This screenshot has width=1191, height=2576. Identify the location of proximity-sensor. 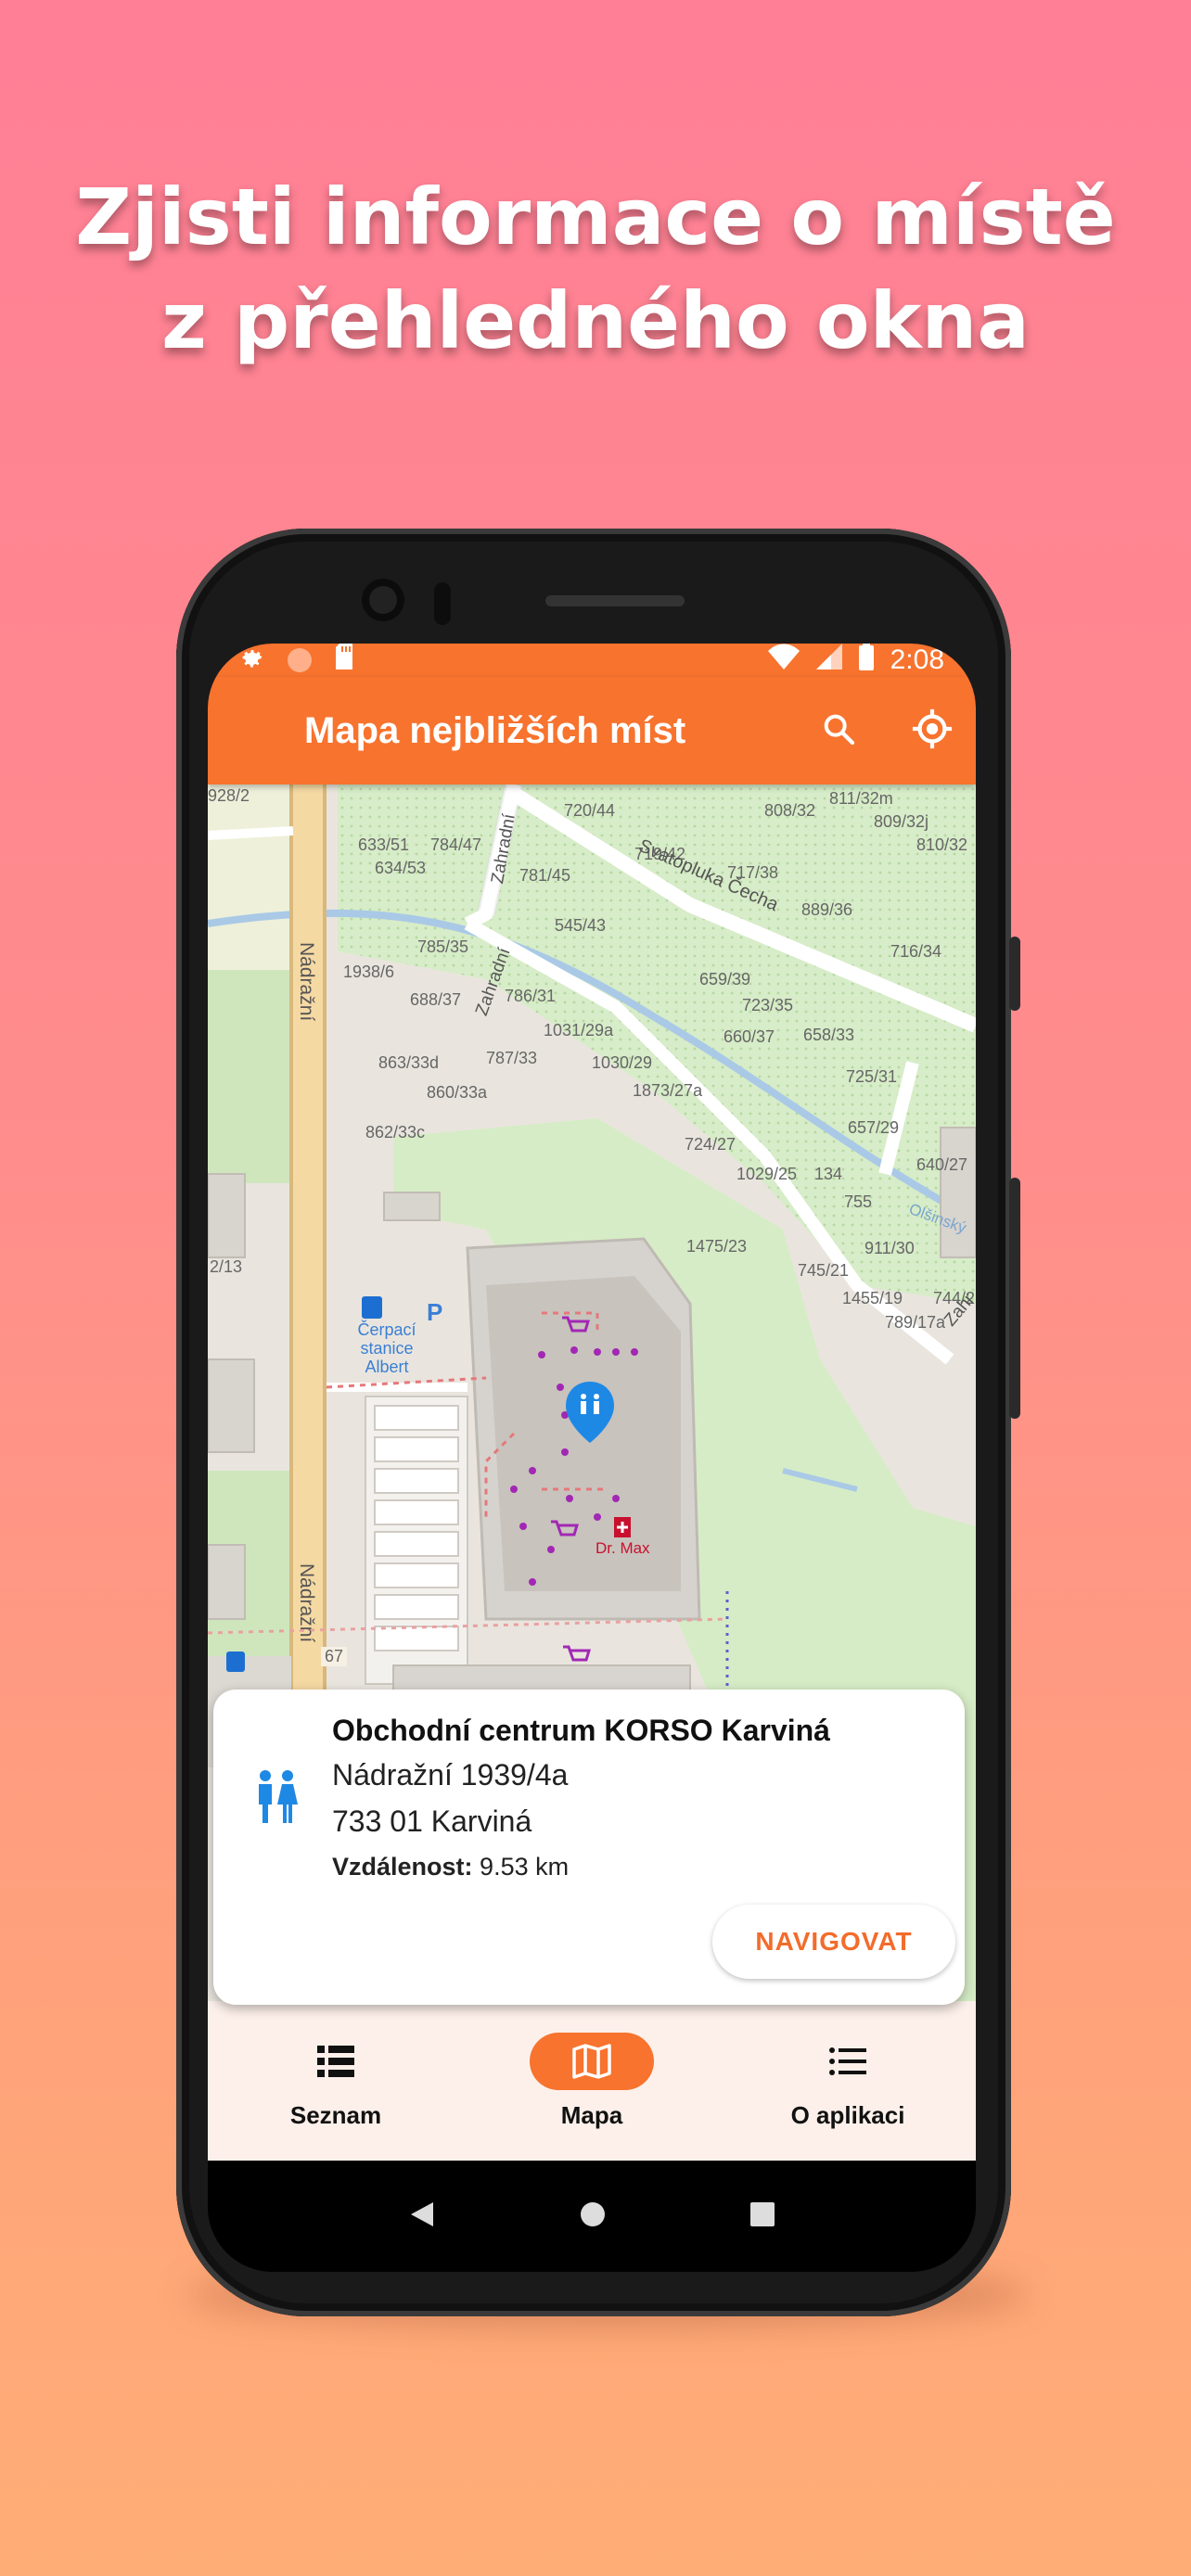
(442, 603).